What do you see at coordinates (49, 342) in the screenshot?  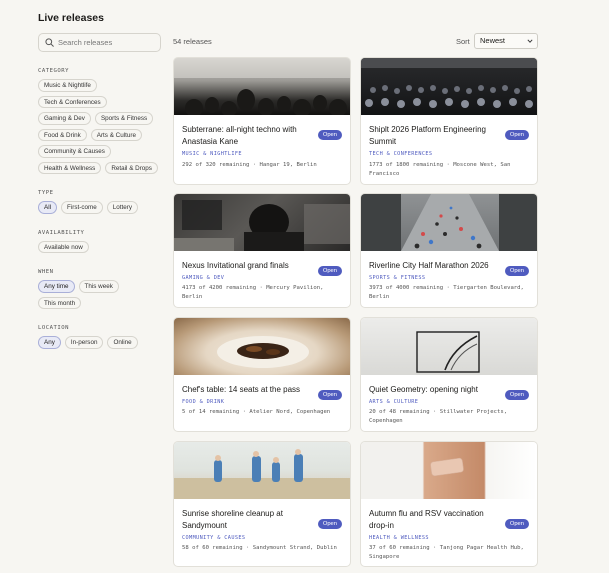 I see `chip-location-any: Any` at bounding box center [49, 342].